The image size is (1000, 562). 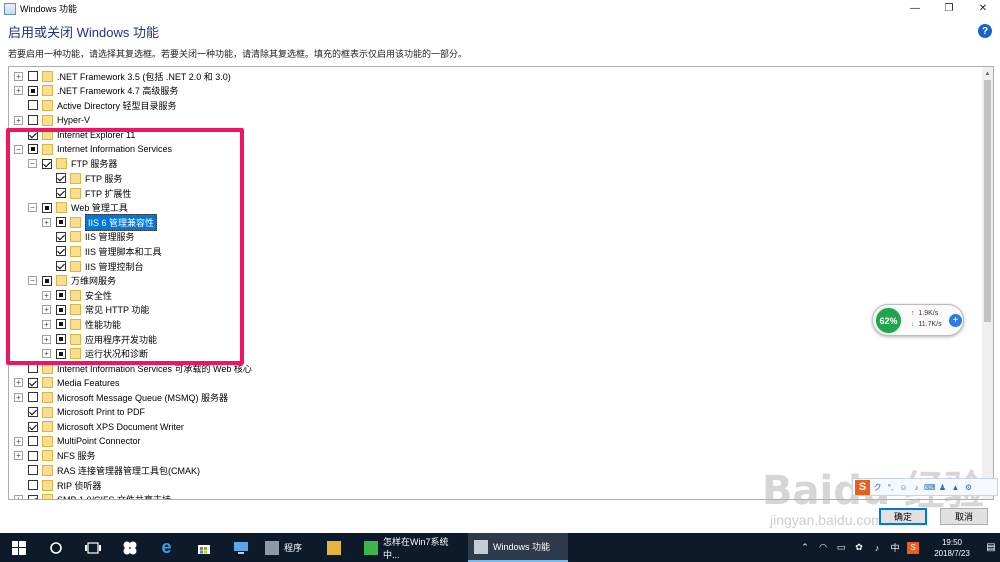 I want to click on feature-row: + Microsoft Message Queue (MSMQ) 服务器, so click(x=121, y=397).